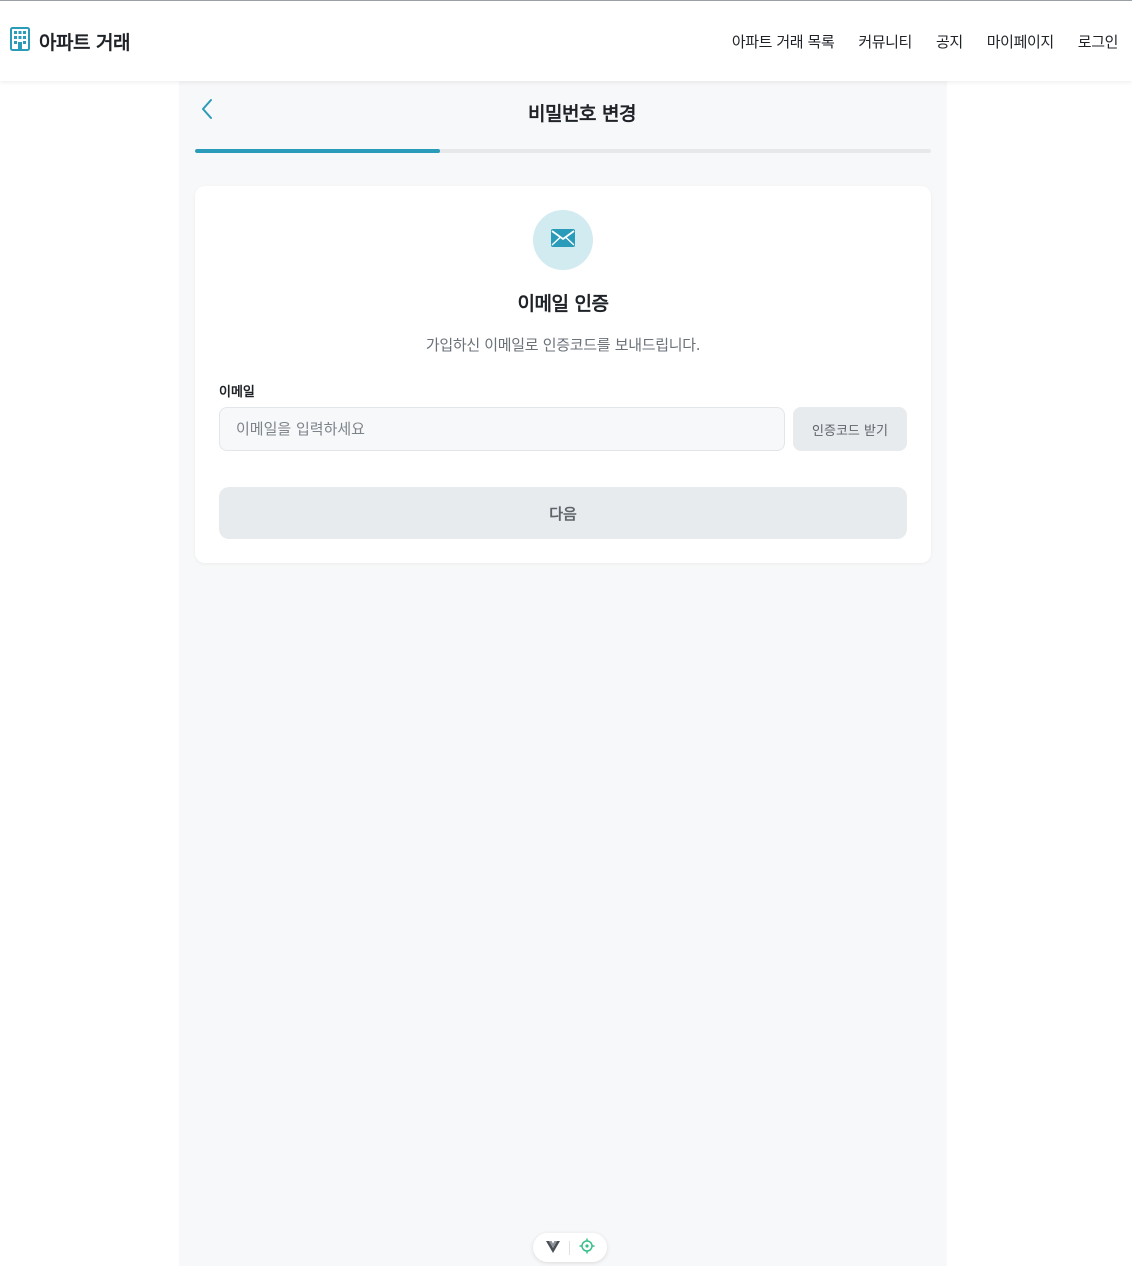 Image resolution: width=1132 pixels, height=1266 pixels. I want to click on toolbar-divider, so click(569, 1247).